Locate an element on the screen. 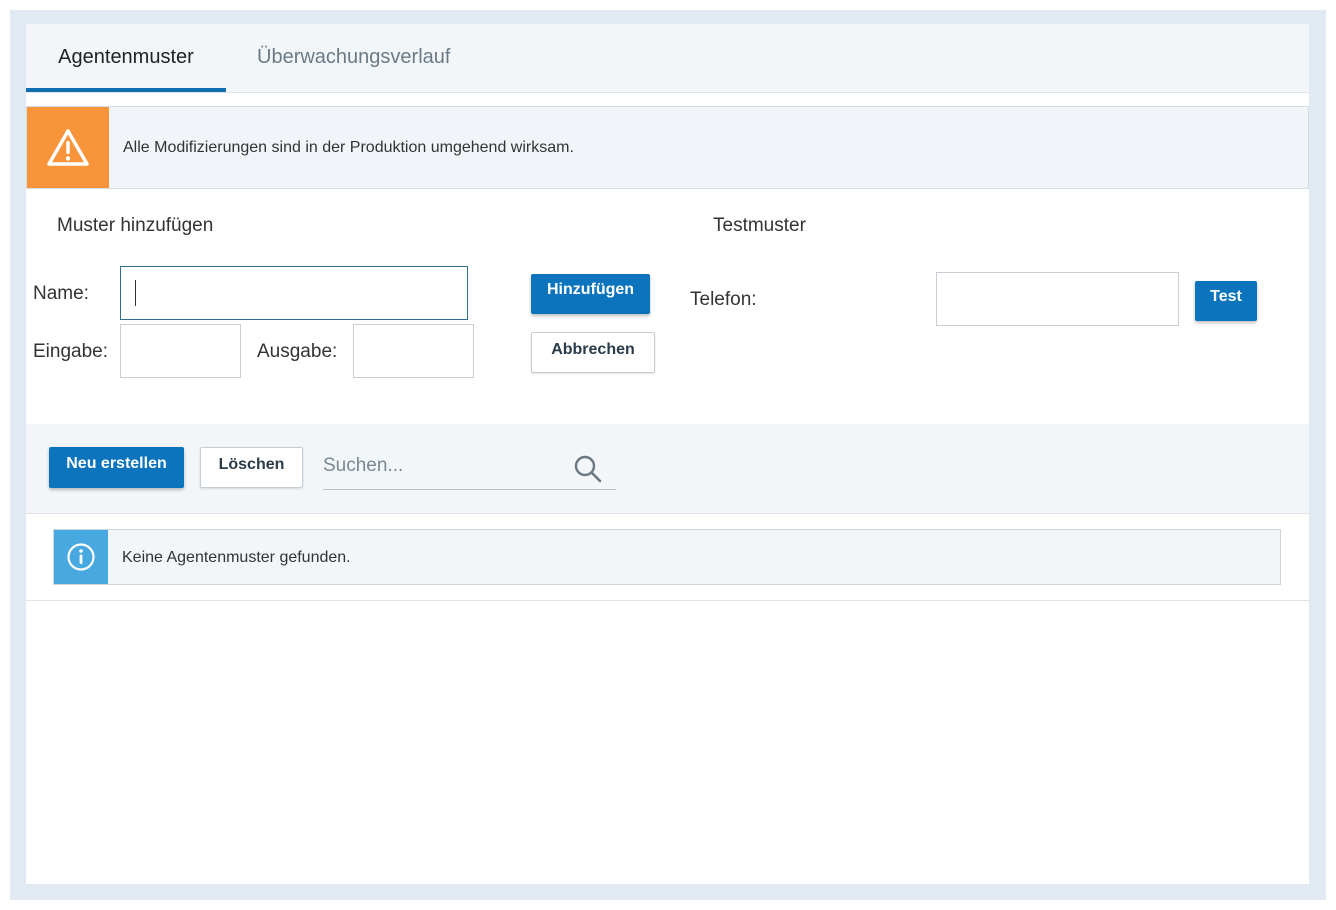 The height and width of the screenshot is (910, 1336). info-icon-box is located at coordinates (81, 557).